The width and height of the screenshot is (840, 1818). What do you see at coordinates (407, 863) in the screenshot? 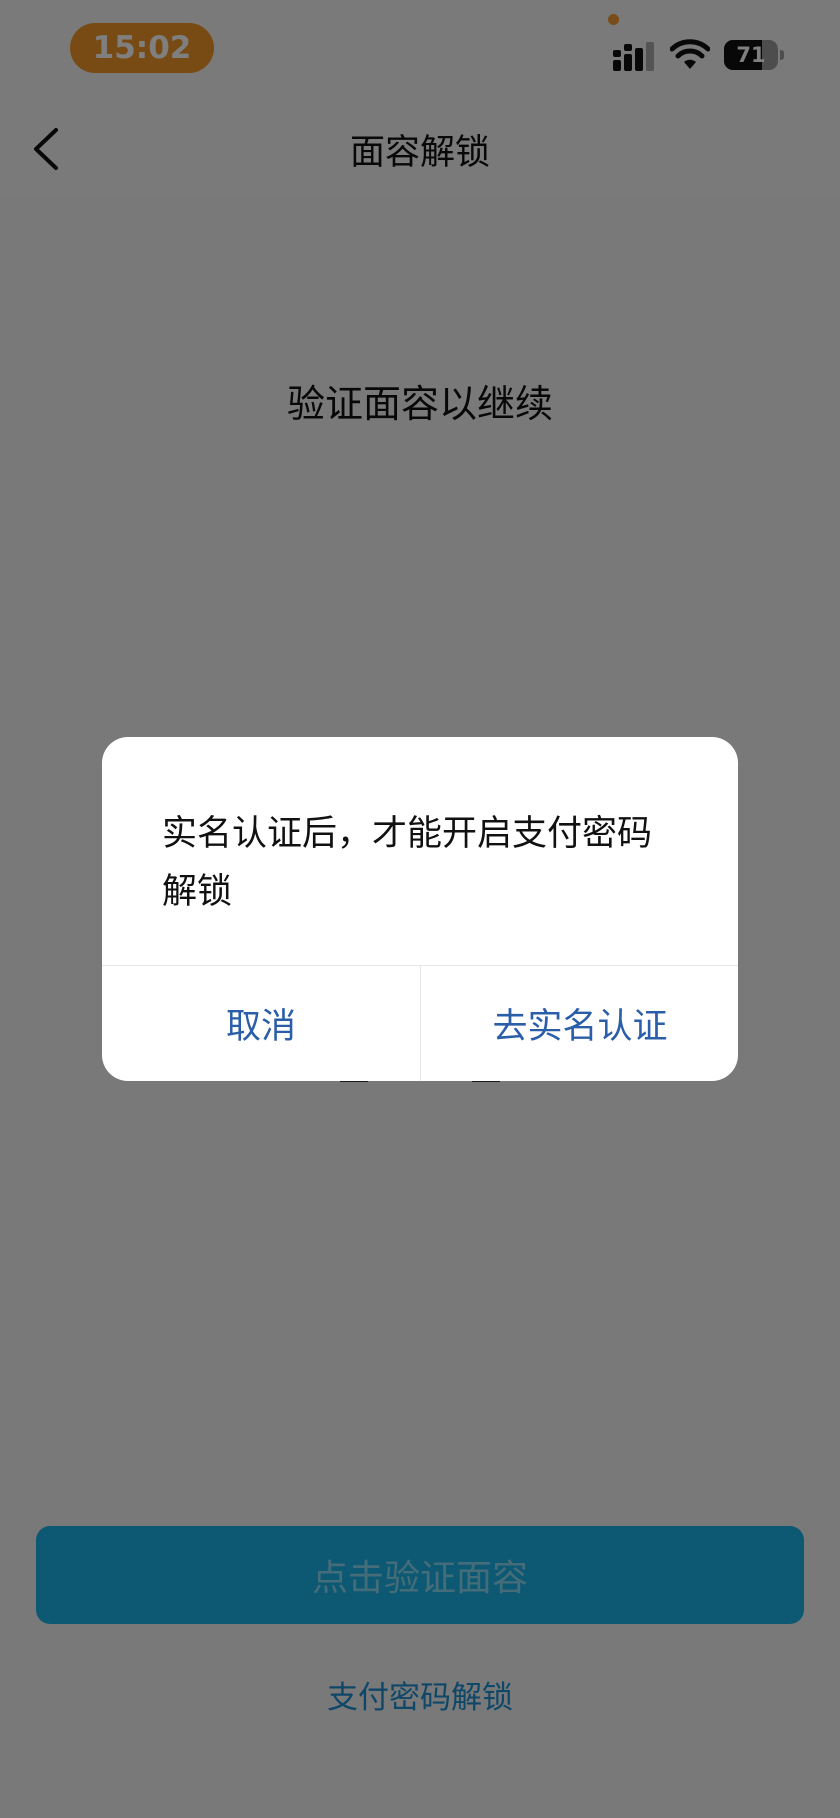
I see `dialog-message: 实名认证后，才能开启支付密码解锁` at bounding box center [407, 863].